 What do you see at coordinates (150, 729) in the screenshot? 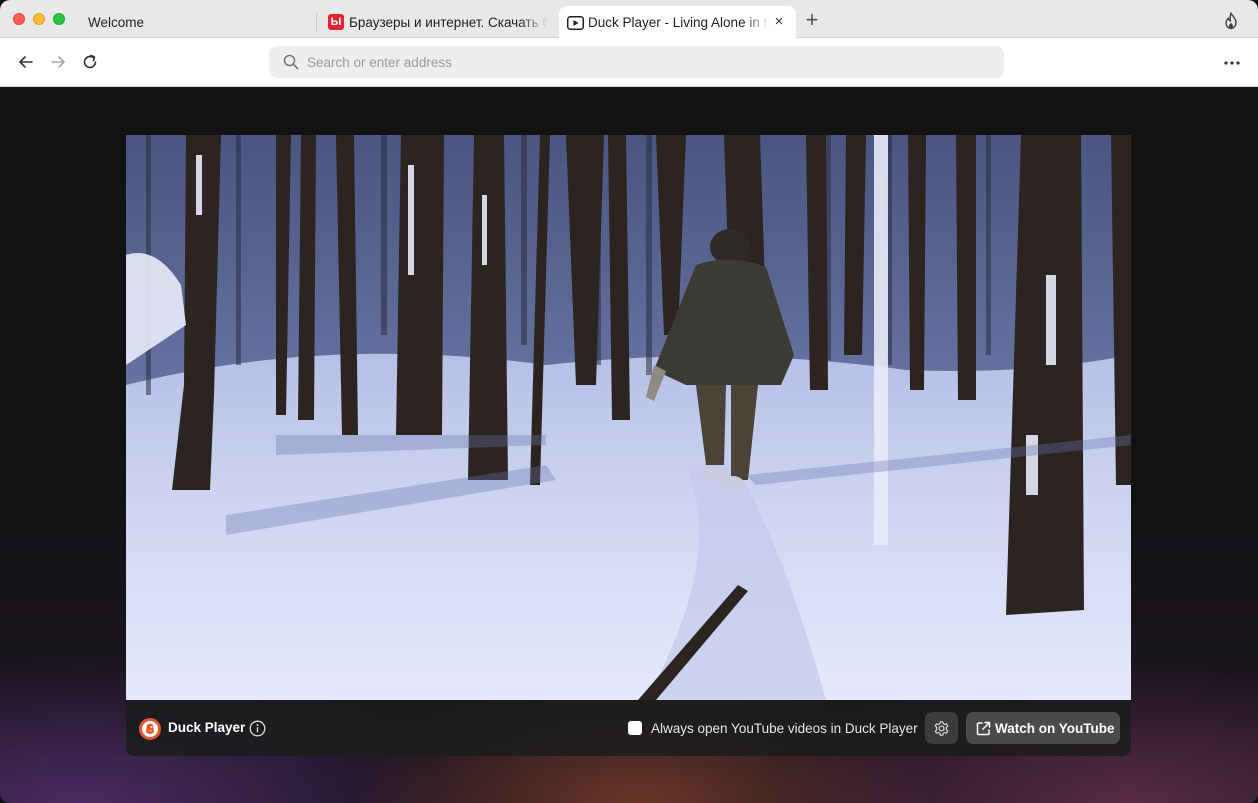
I see `duckduckgo-logo-icon` at bounding box center [150, 729].